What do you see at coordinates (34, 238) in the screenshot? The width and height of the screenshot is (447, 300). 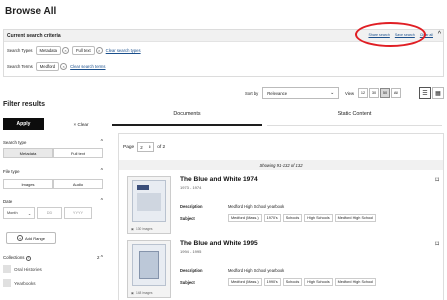 I see `add-range-label: Add Range` at bounding box center [34, 238].